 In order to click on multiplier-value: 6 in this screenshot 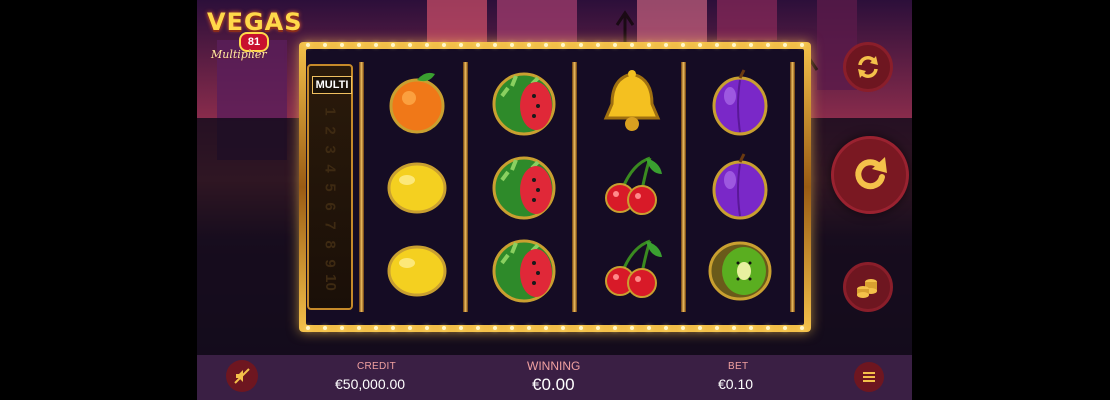, I will do `click(330, 206)`.